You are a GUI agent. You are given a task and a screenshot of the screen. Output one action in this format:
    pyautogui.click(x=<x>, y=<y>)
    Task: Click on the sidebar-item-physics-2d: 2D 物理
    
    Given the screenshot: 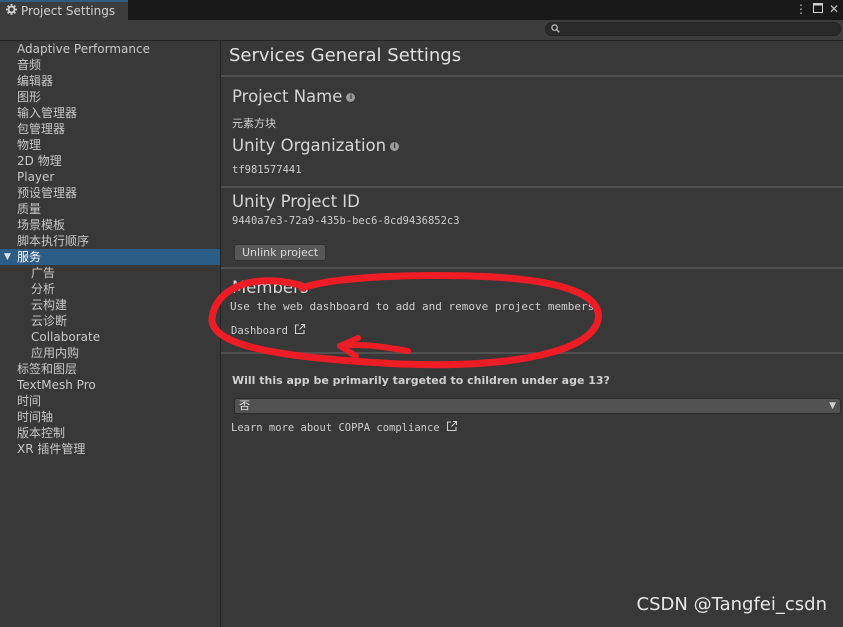 What is the action you would take?
    pyautogui.click(x=110, y=161)
    